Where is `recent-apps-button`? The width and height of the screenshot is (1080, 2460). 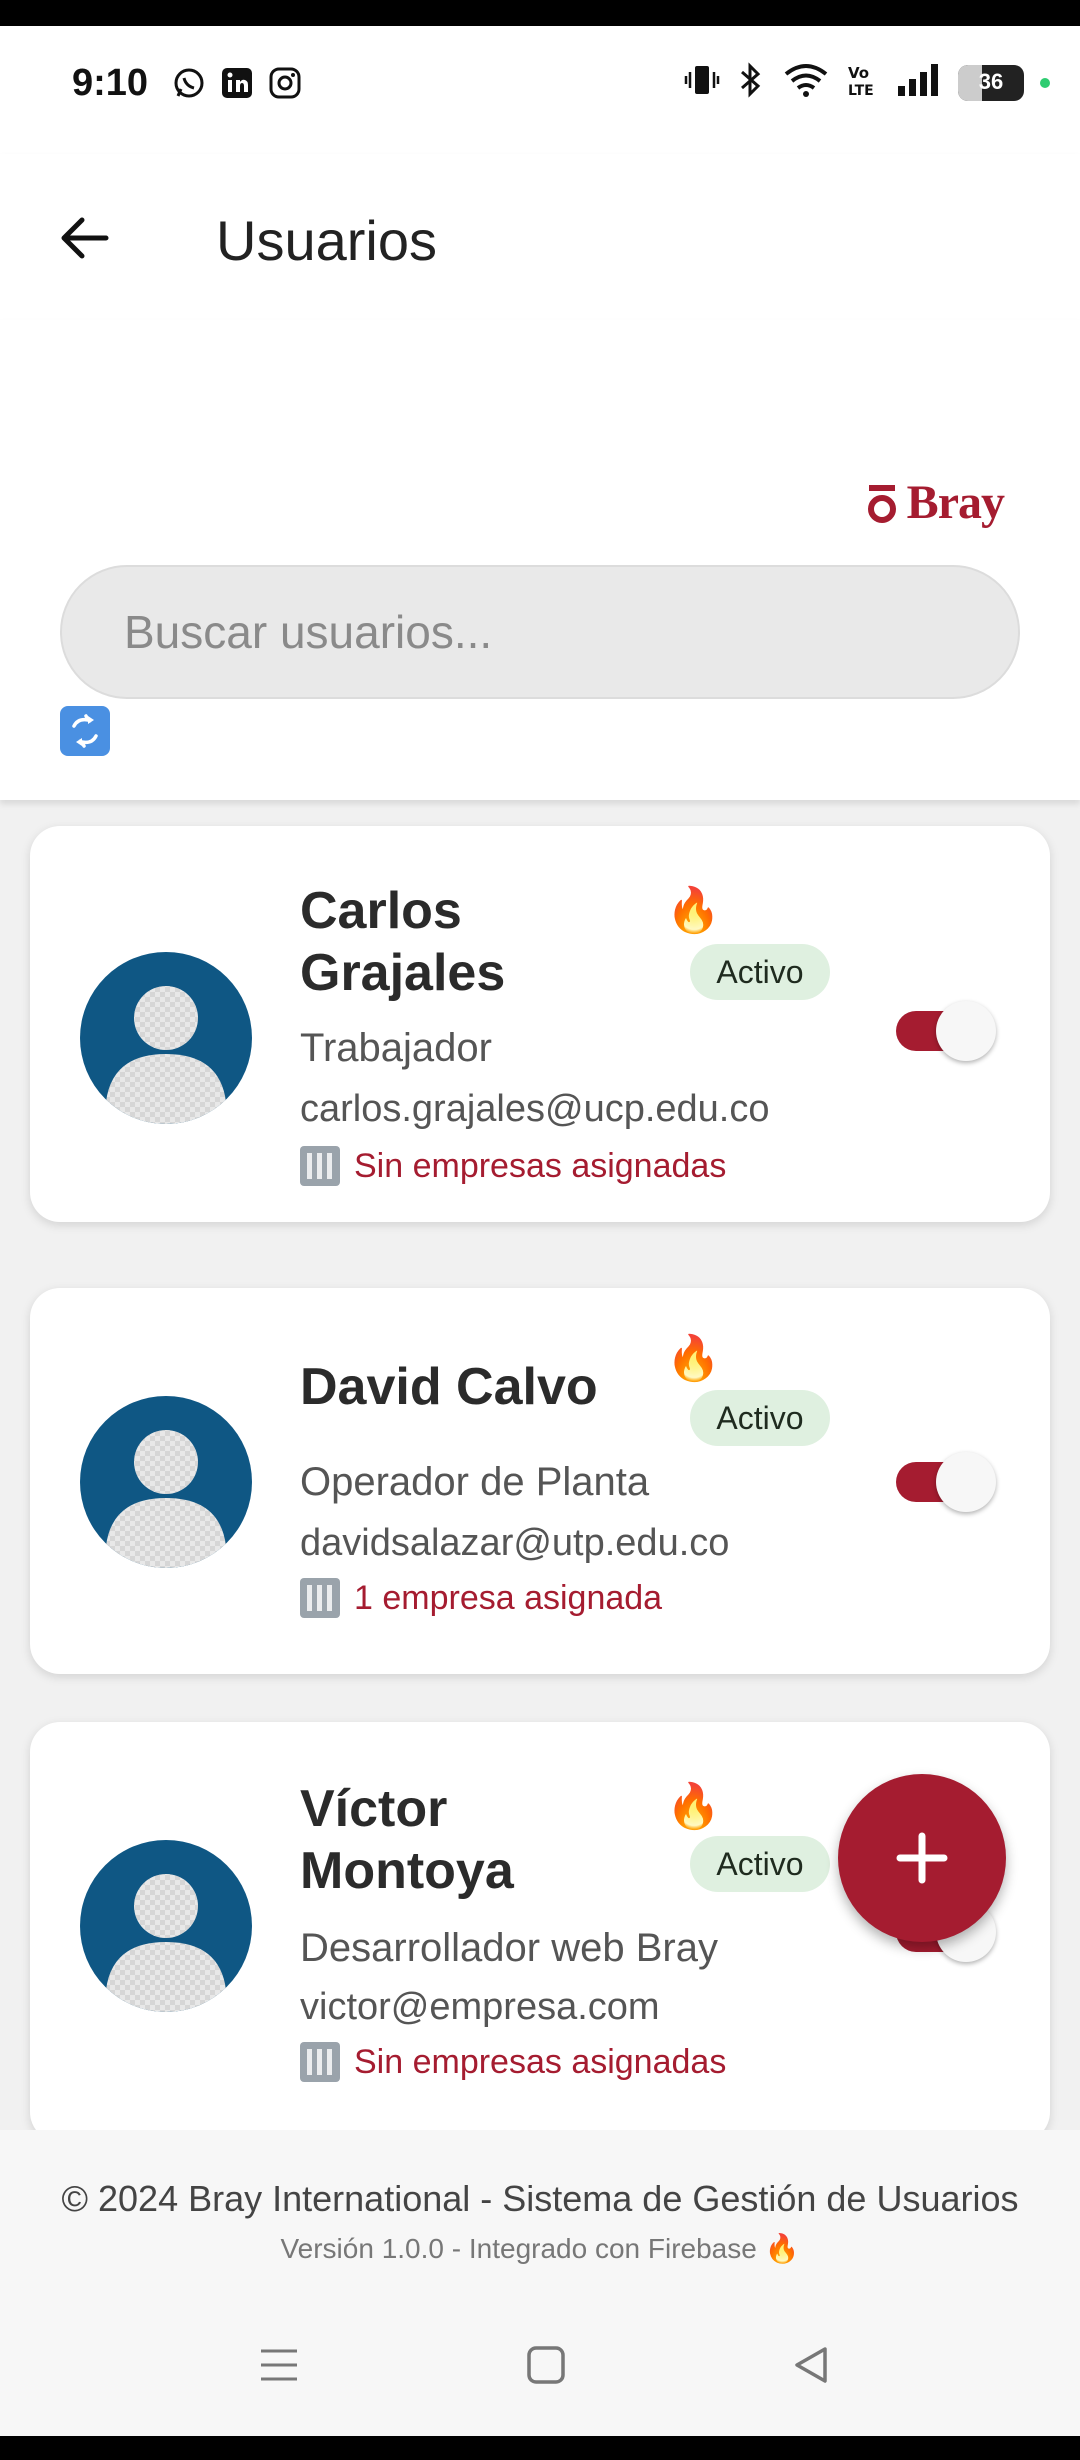 recent-apps-button is located at coordinates (279, 2365).